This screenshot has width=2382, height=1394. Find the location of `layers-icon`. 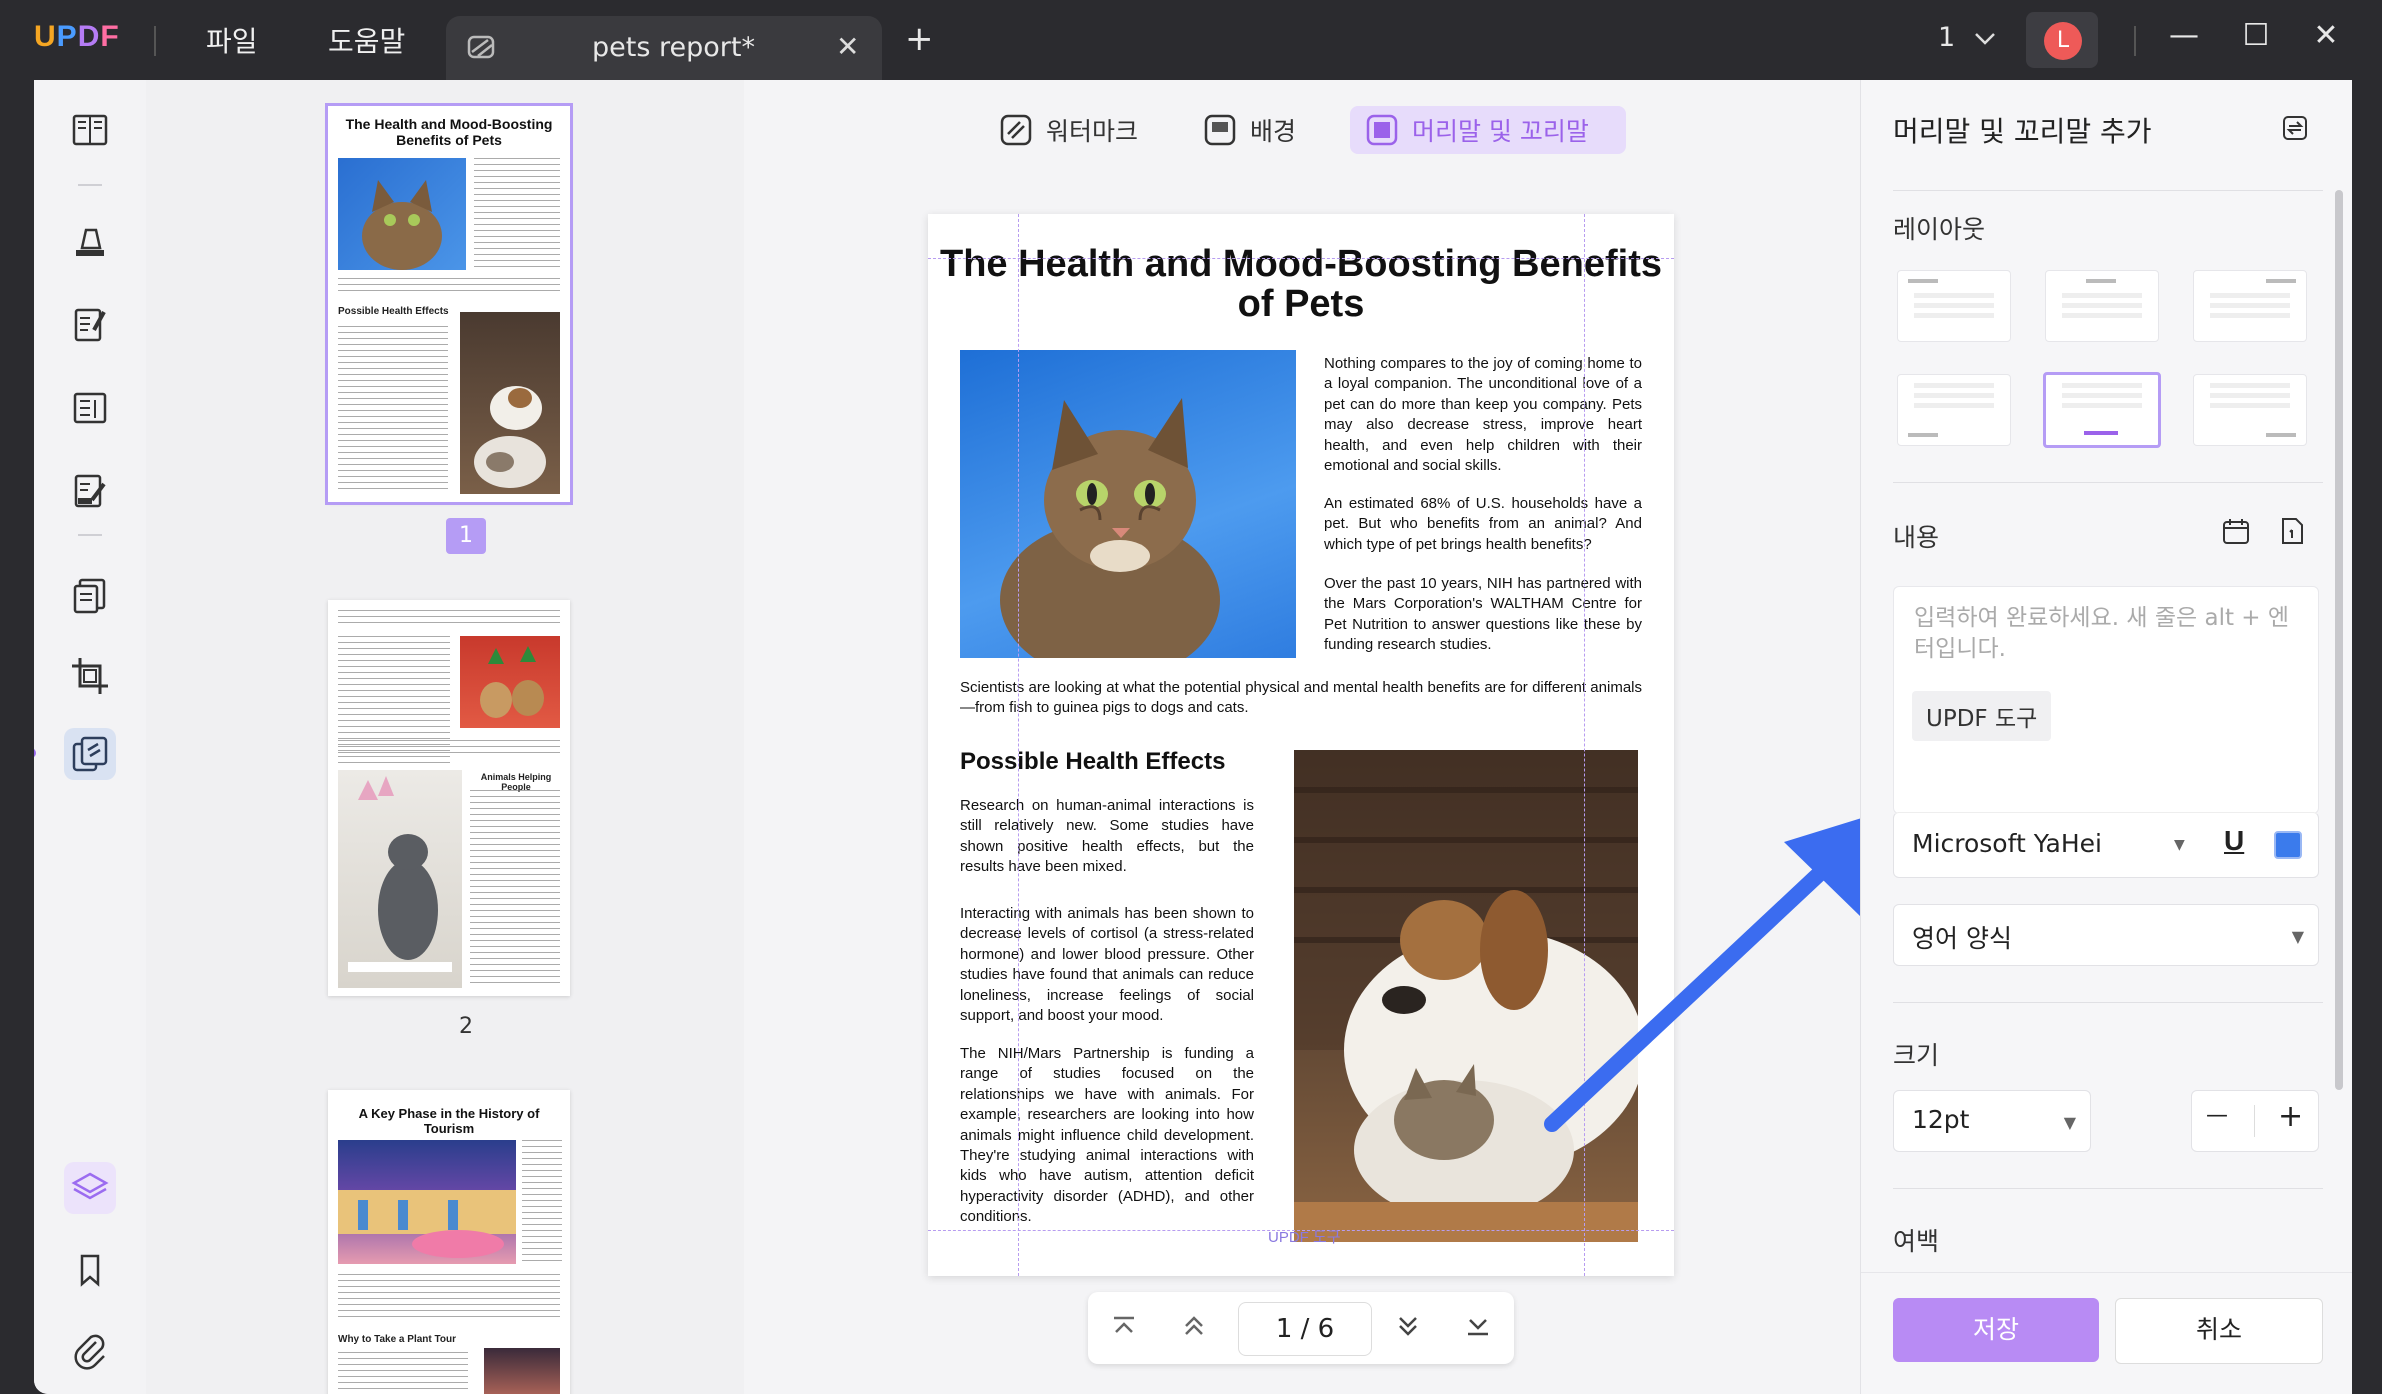

layers-icon is located at coordinates (90, 1186).